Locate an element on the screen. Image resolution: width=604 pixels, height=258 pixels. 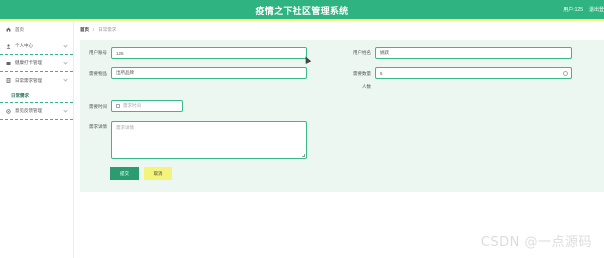
deliver-time-label: 需要时间 is located at coordinates (98, 106).